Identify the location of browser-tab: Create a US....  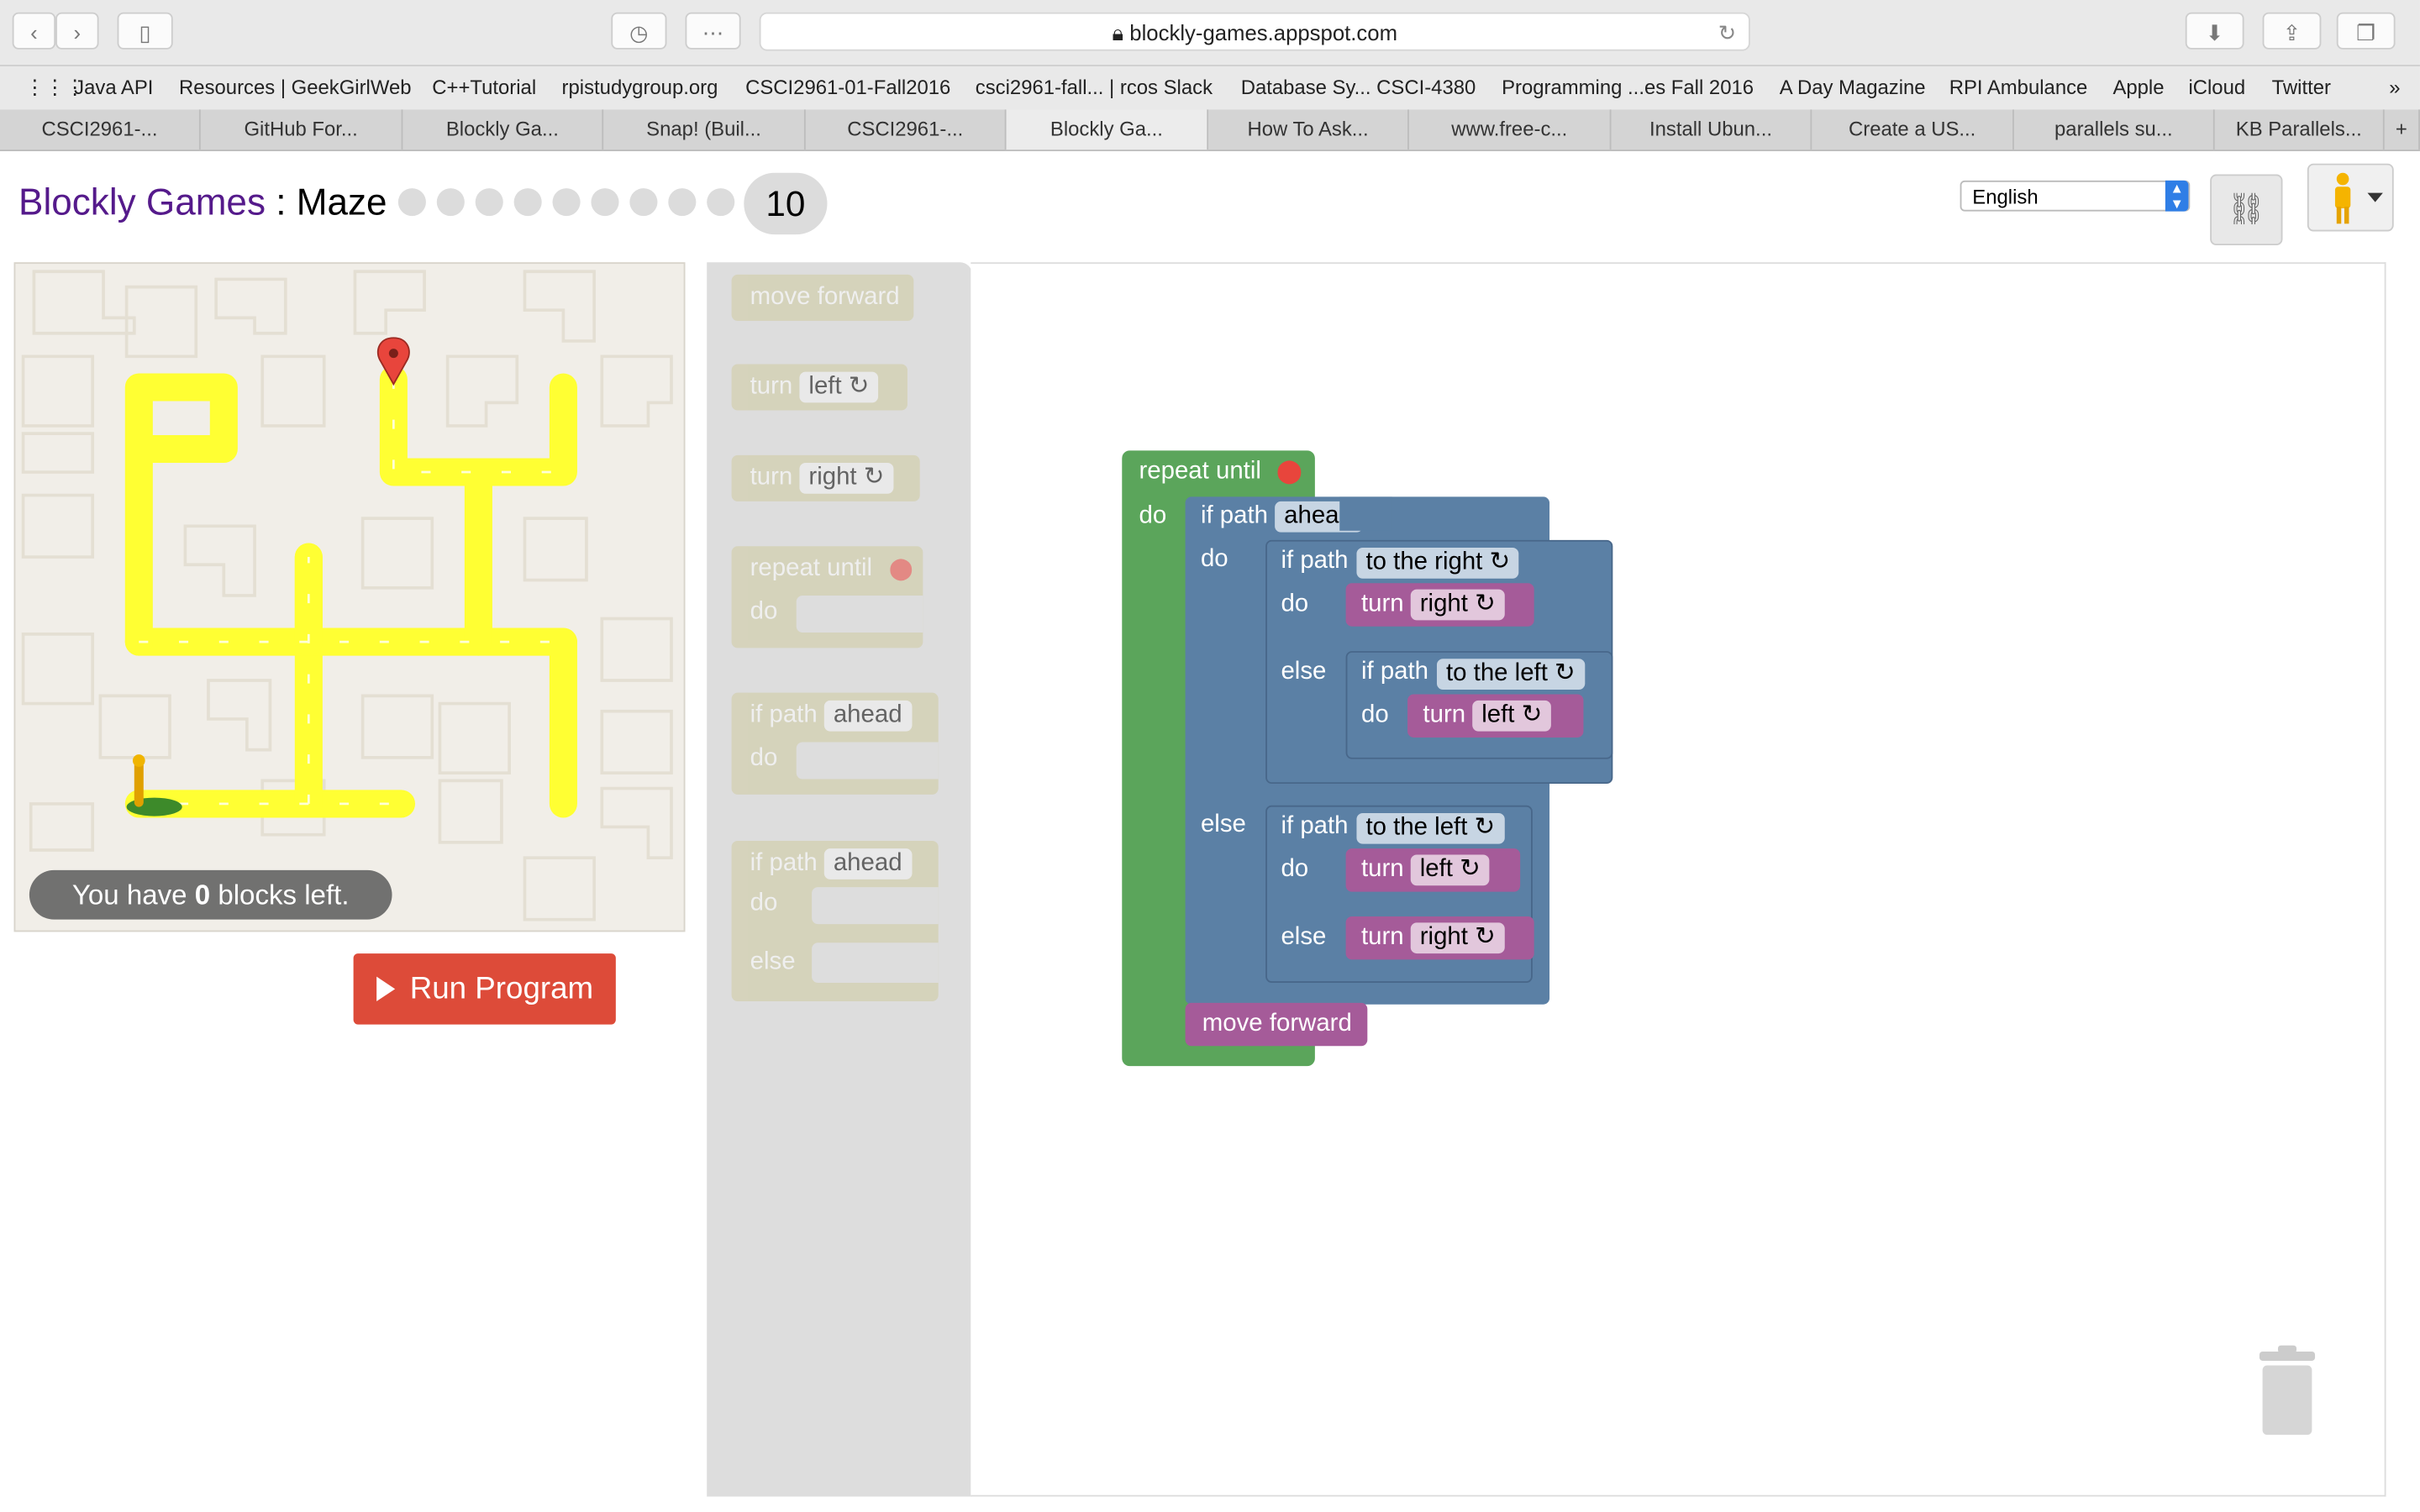
(1913, 129).